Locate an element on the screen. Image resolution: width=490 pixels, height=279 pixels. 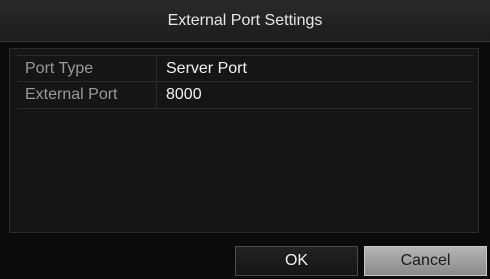
external-port-label: External Port is located at coordinates (71, 94).